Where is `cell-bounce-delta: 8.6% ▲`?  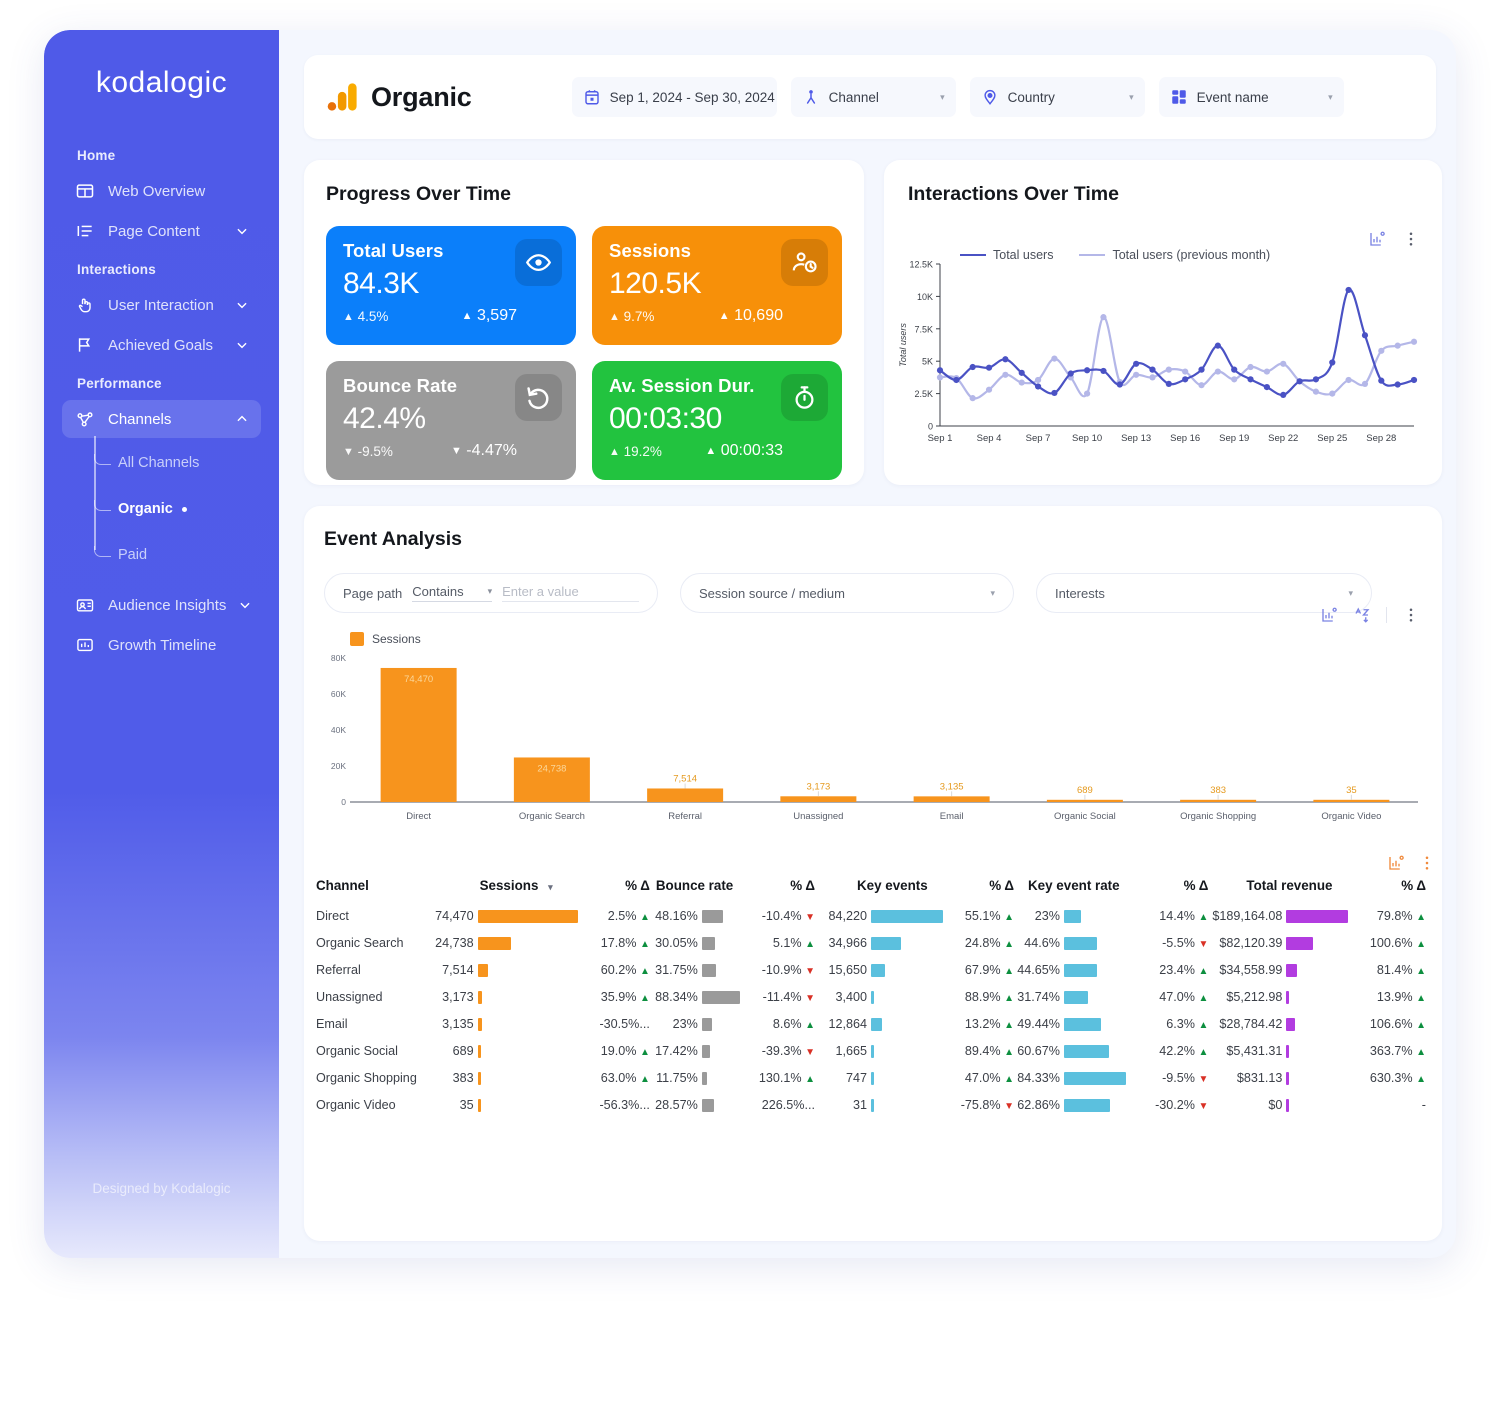
cell-bounce-delta: 8.6% ▲ is located at coordinates (793, 1024).